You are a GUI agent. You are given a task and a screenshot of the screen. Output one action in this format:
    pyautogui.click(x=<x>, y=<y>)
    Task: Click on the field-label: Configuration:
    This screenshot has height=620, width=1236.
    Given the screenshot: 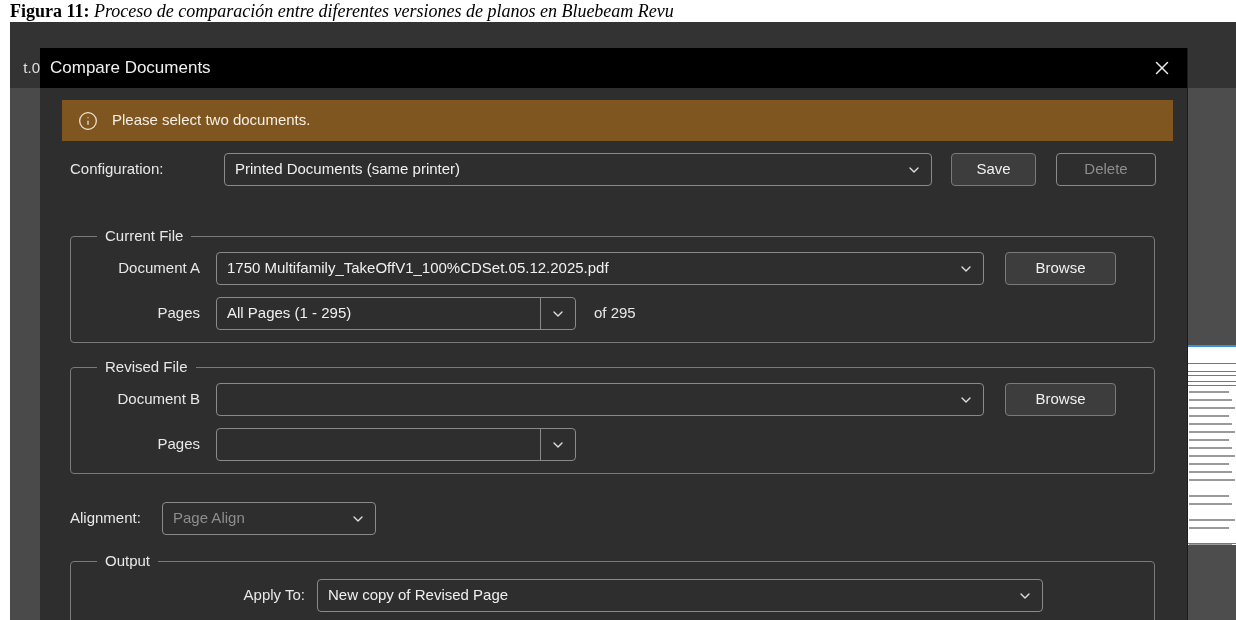 What is the action you would take?
    pyautogui.click(x=117, y=169)
    